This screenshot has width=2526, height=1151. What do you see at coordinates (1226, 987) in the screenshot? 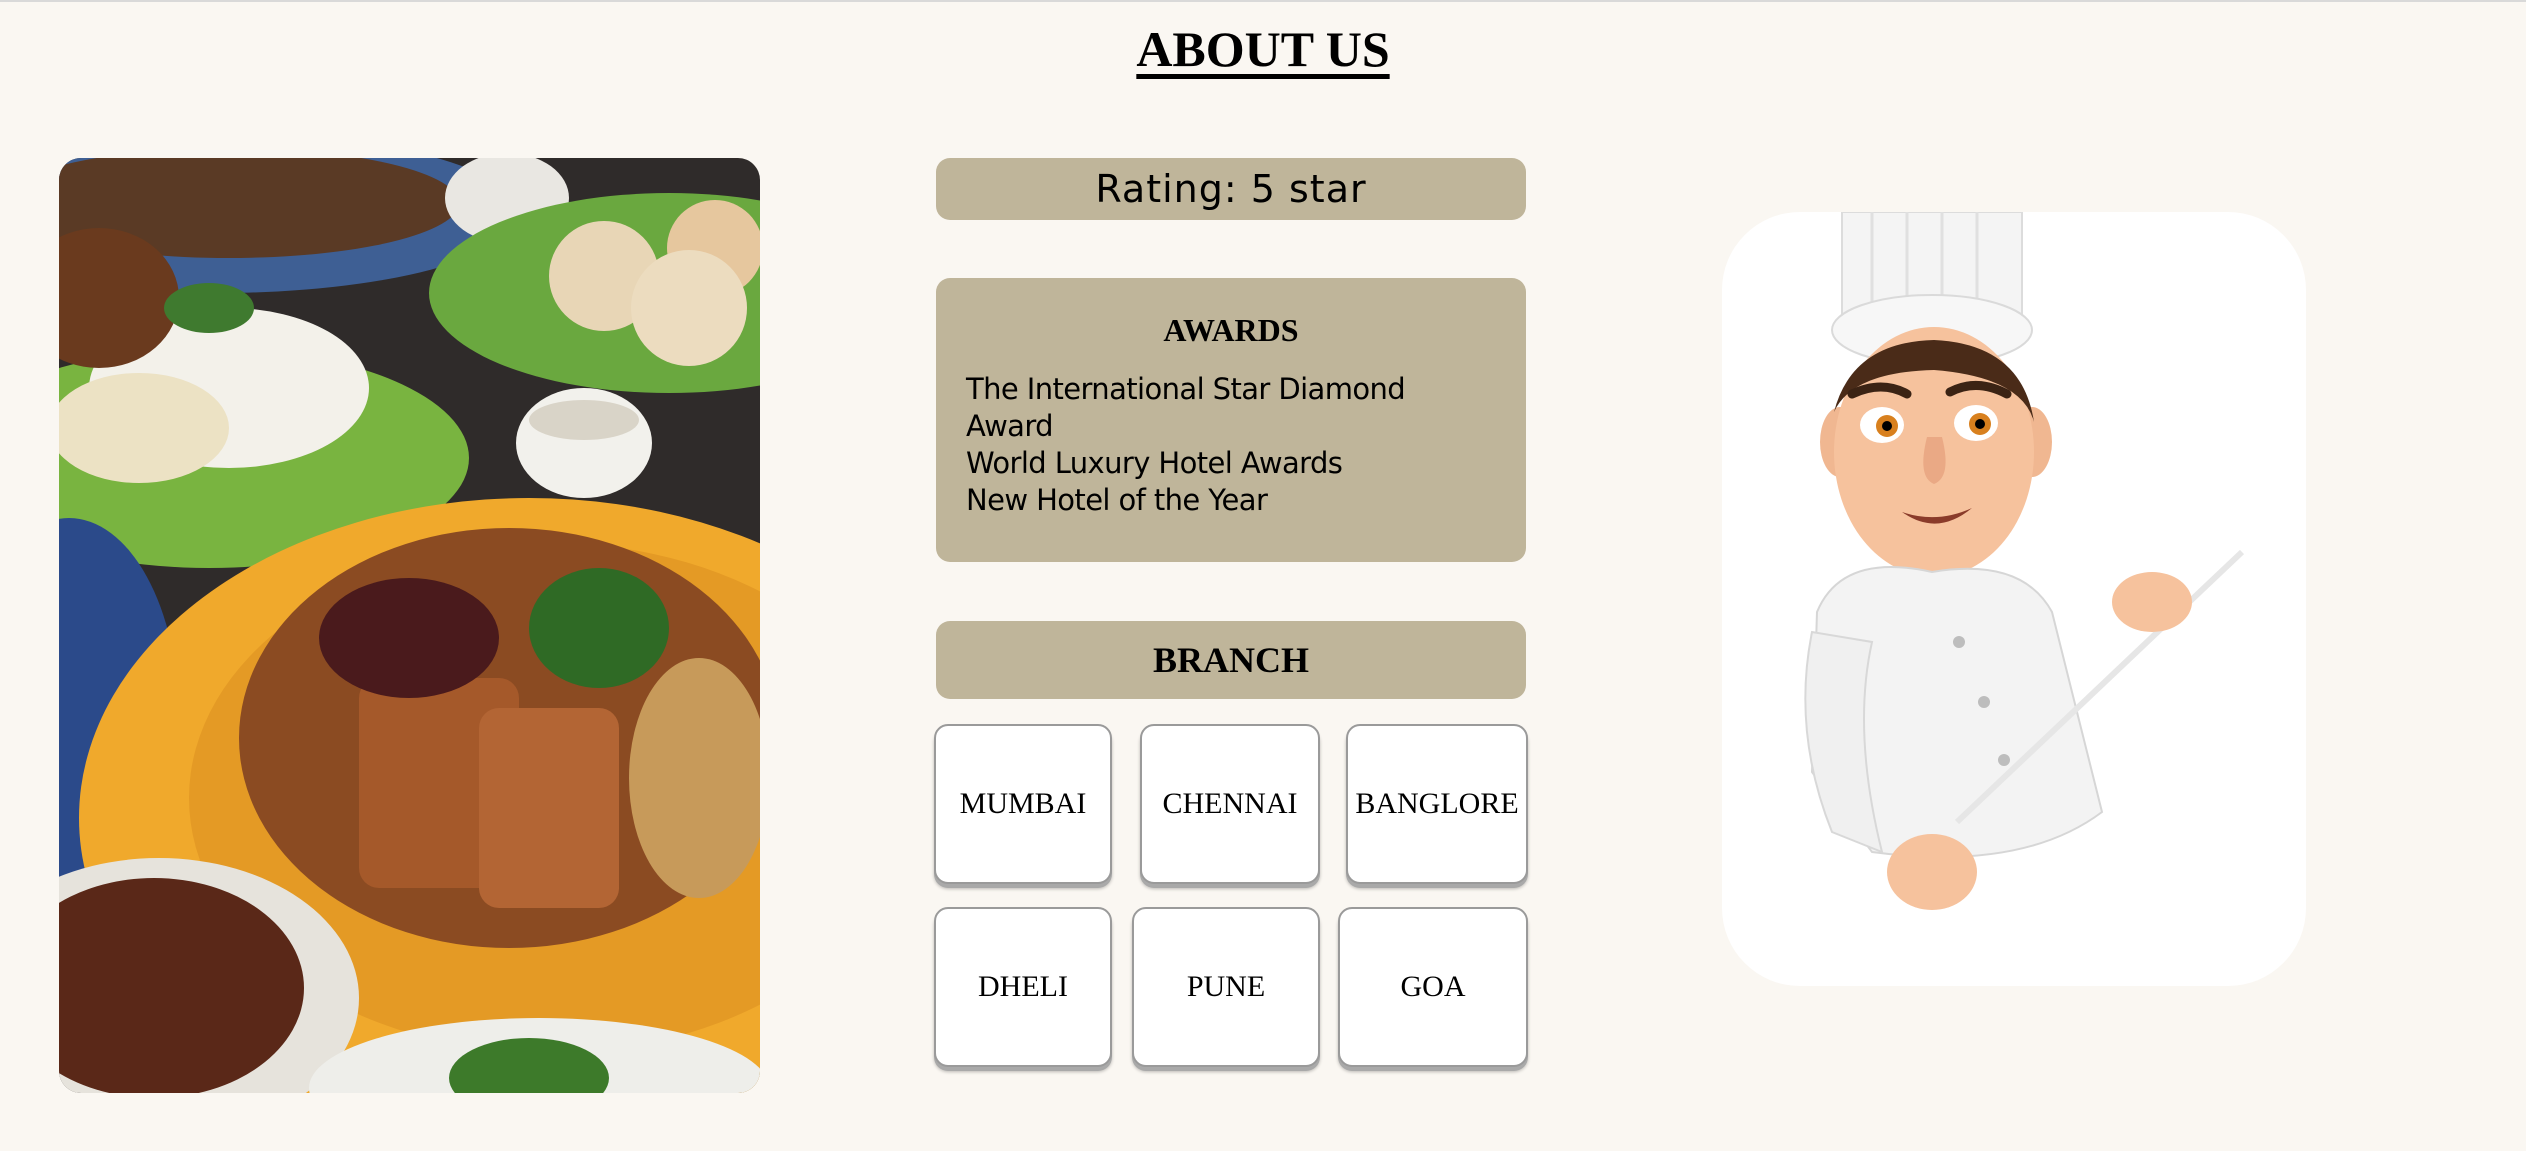
I see `branch-button-pune: PUNE` at bounding box center [1226, 987].